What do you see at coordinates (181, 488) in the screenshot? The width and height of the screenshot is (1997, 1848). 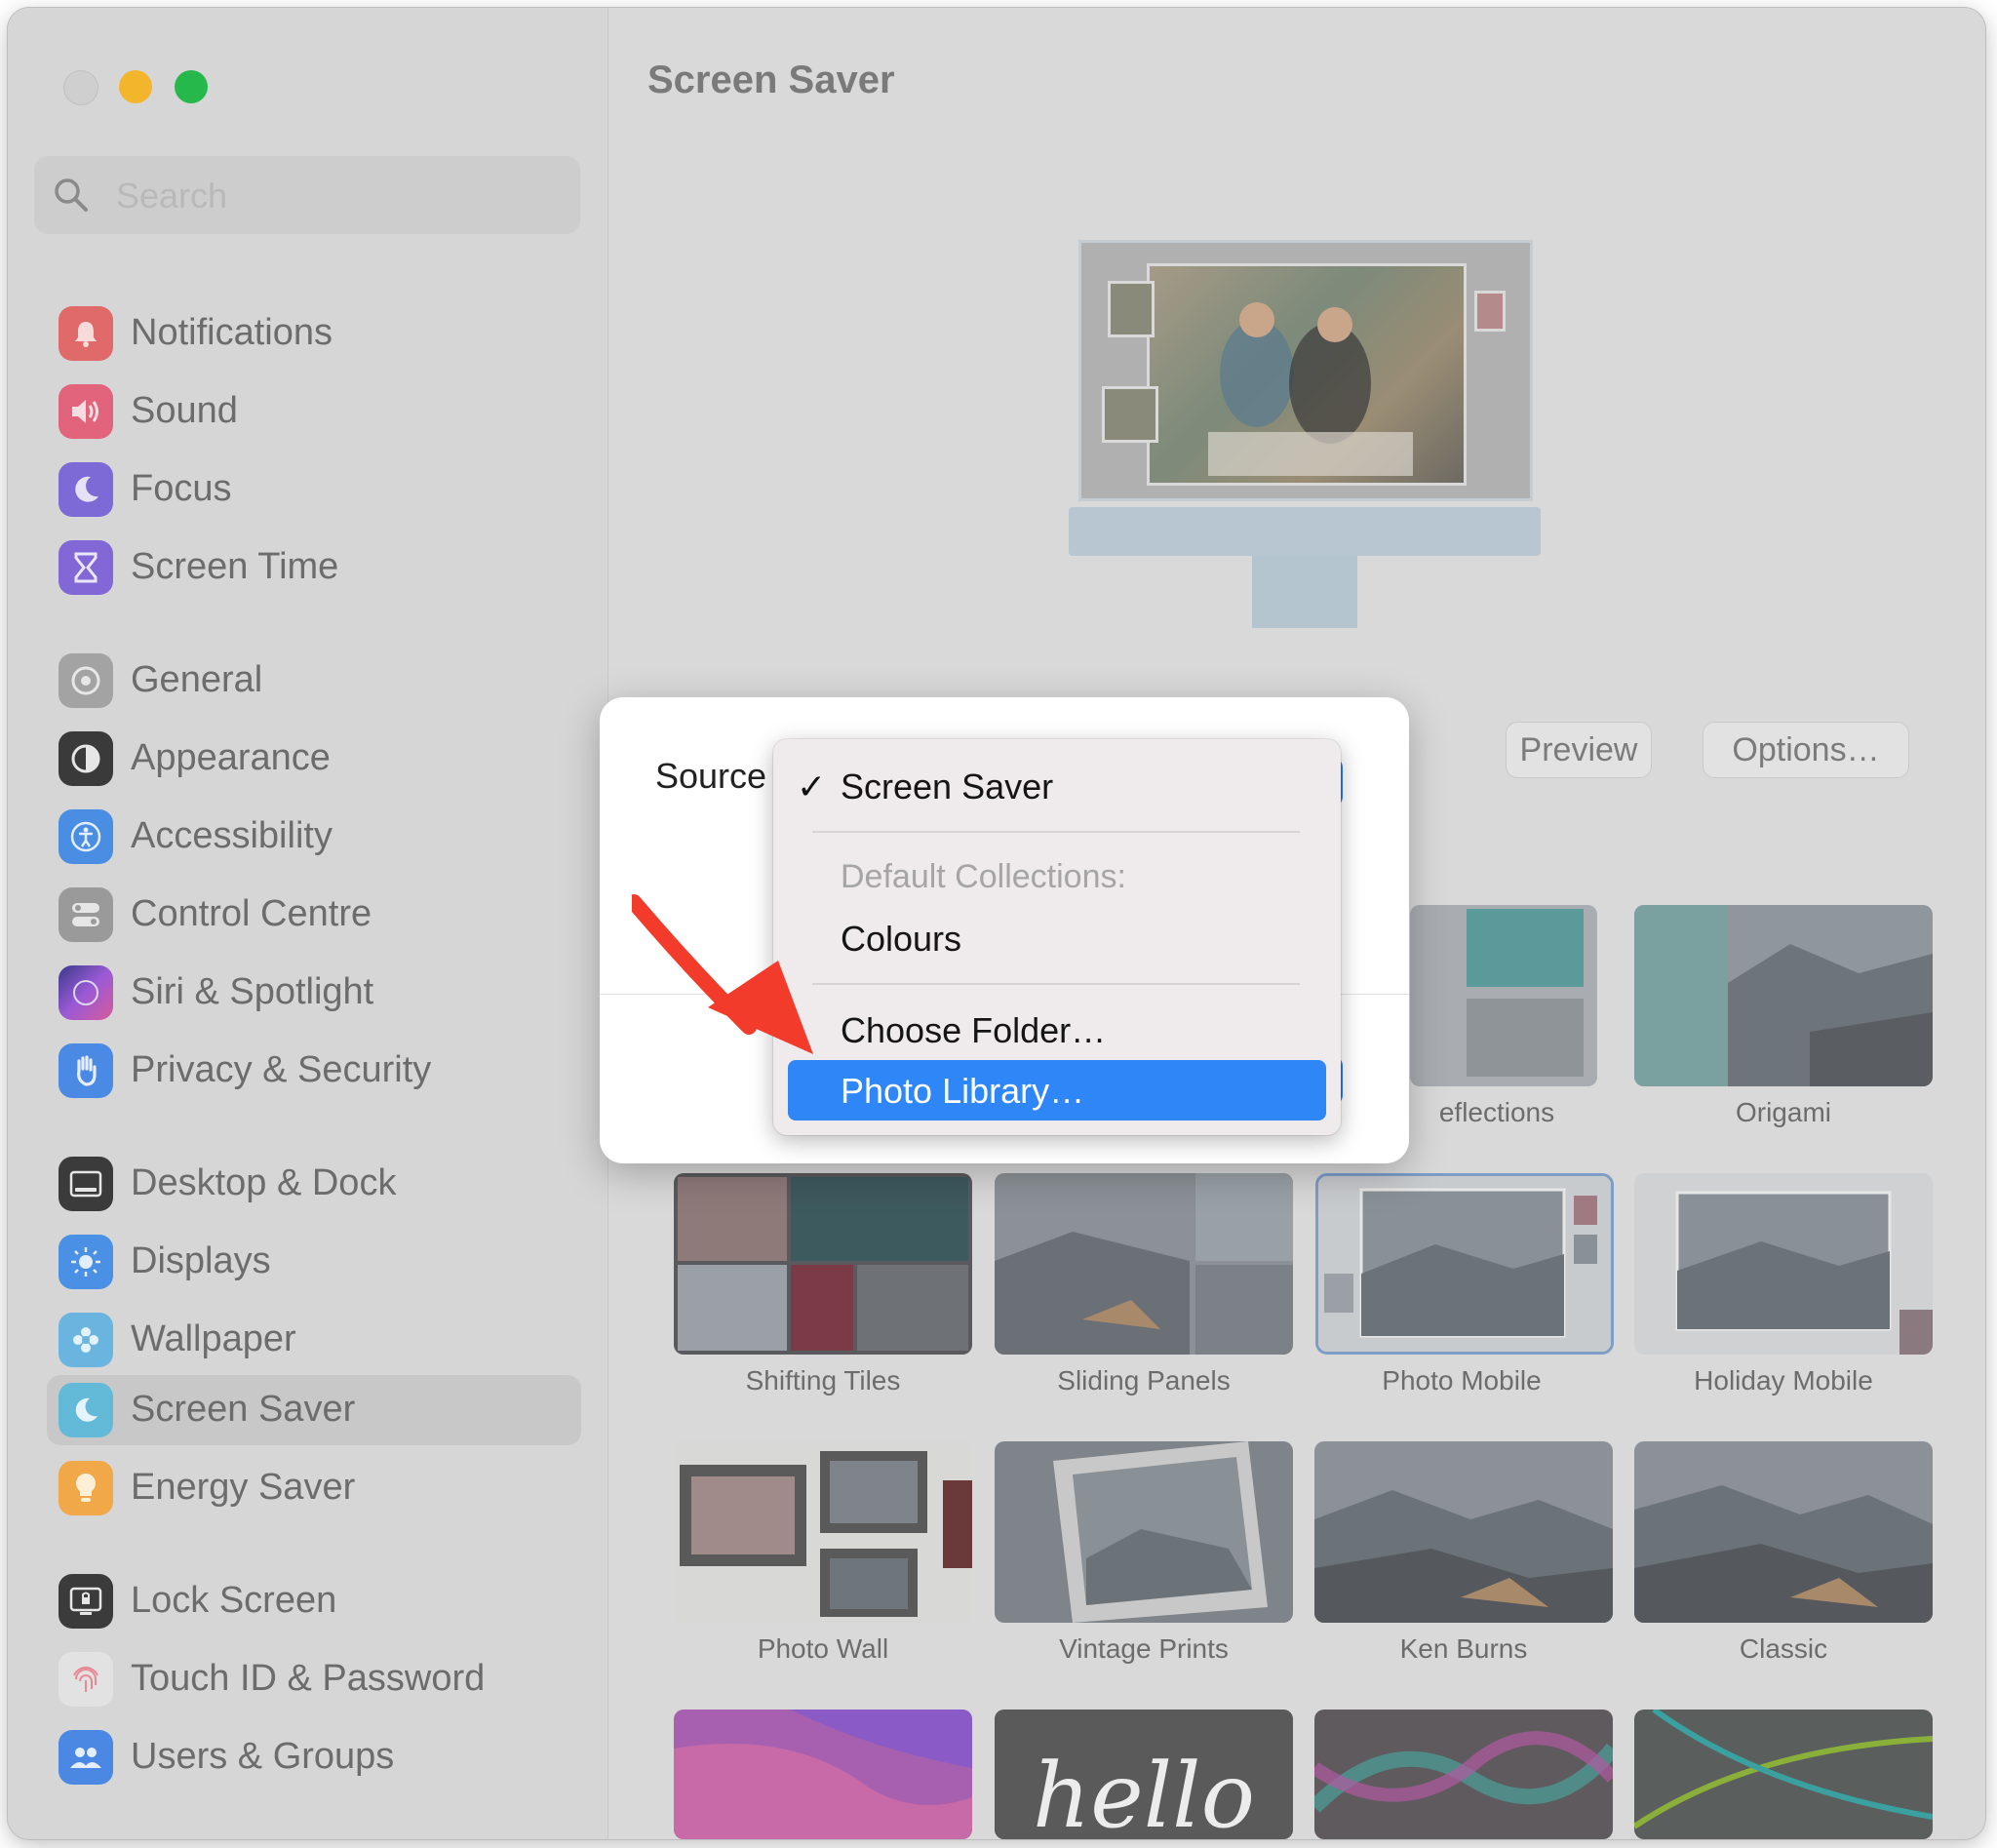 I see `sidebar-item-label: Focus` at bounding box center [181, 488].